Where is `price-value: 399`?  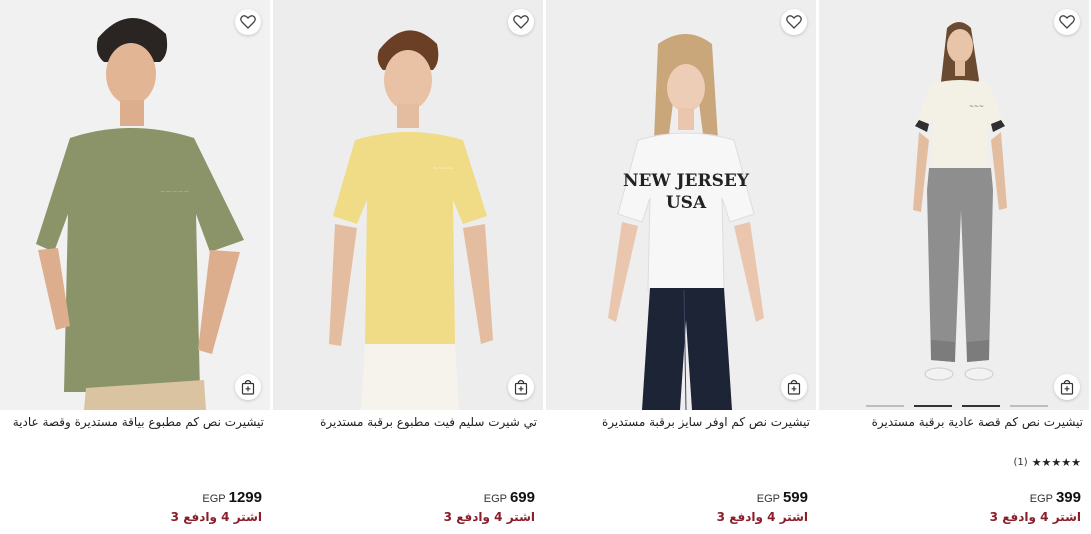
price-value: 399 is located at coordinates (1068, 497).